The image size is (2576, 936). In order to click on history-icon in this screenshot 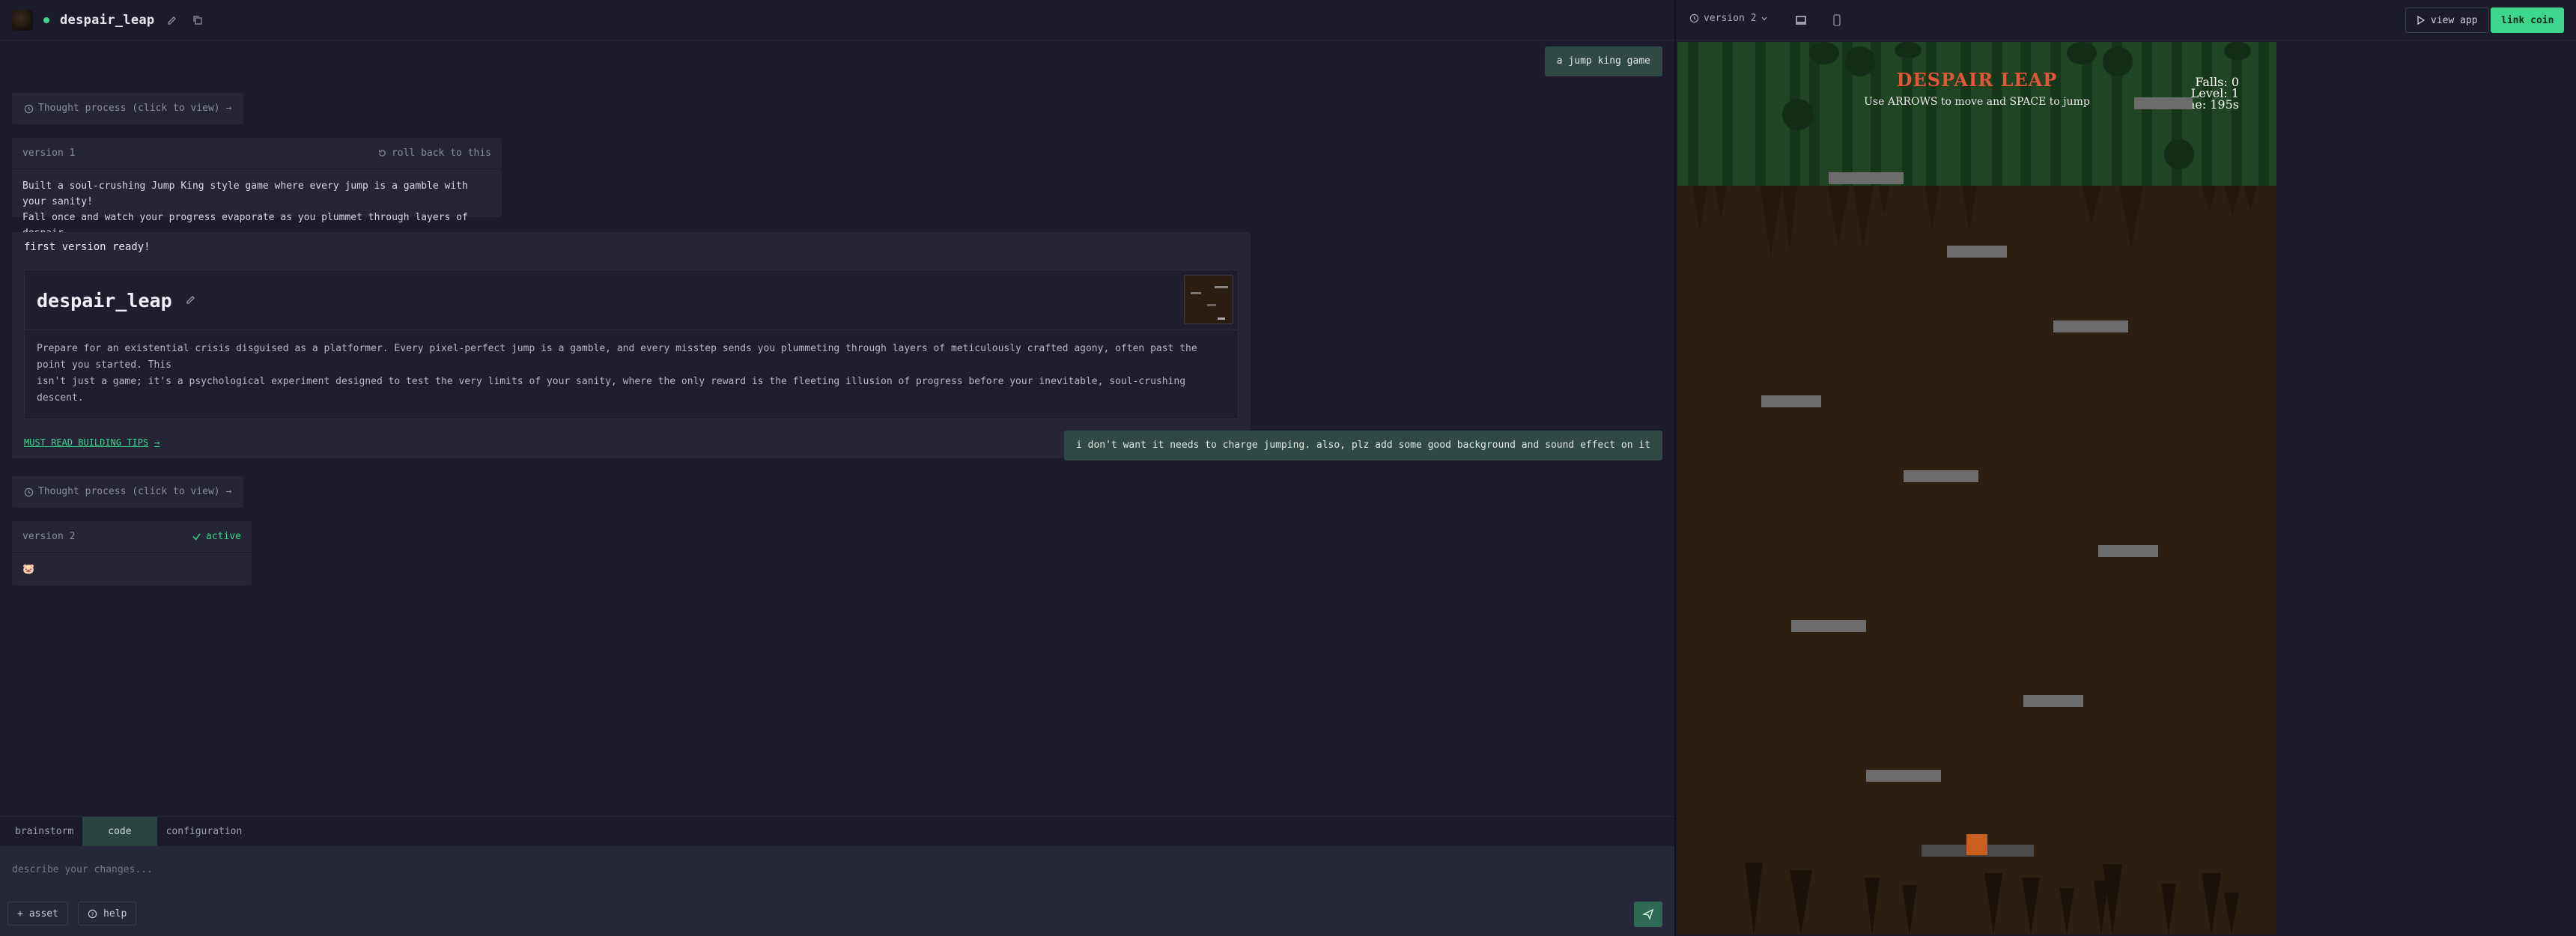, I will do `click(1694, 18)`.